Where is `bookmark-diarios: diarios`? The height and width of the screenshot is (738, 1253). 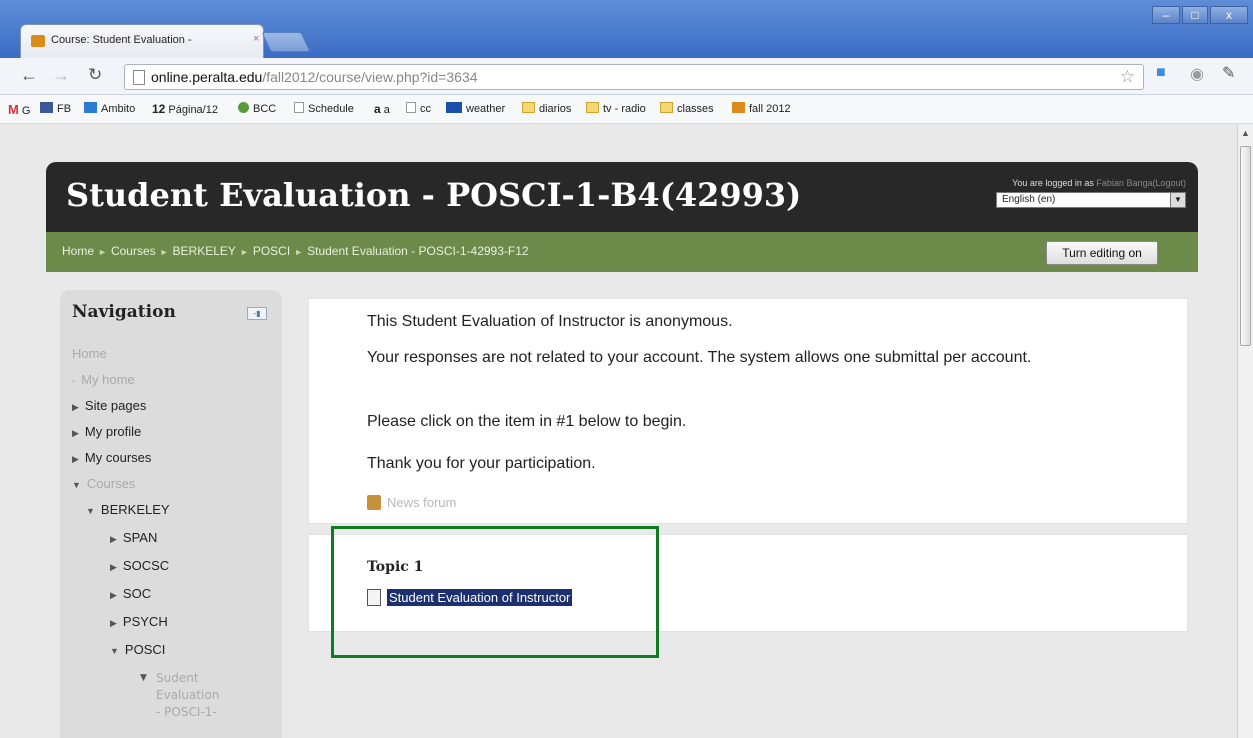 bookmark-diarios: diarios is located at coordinates (546, 108).